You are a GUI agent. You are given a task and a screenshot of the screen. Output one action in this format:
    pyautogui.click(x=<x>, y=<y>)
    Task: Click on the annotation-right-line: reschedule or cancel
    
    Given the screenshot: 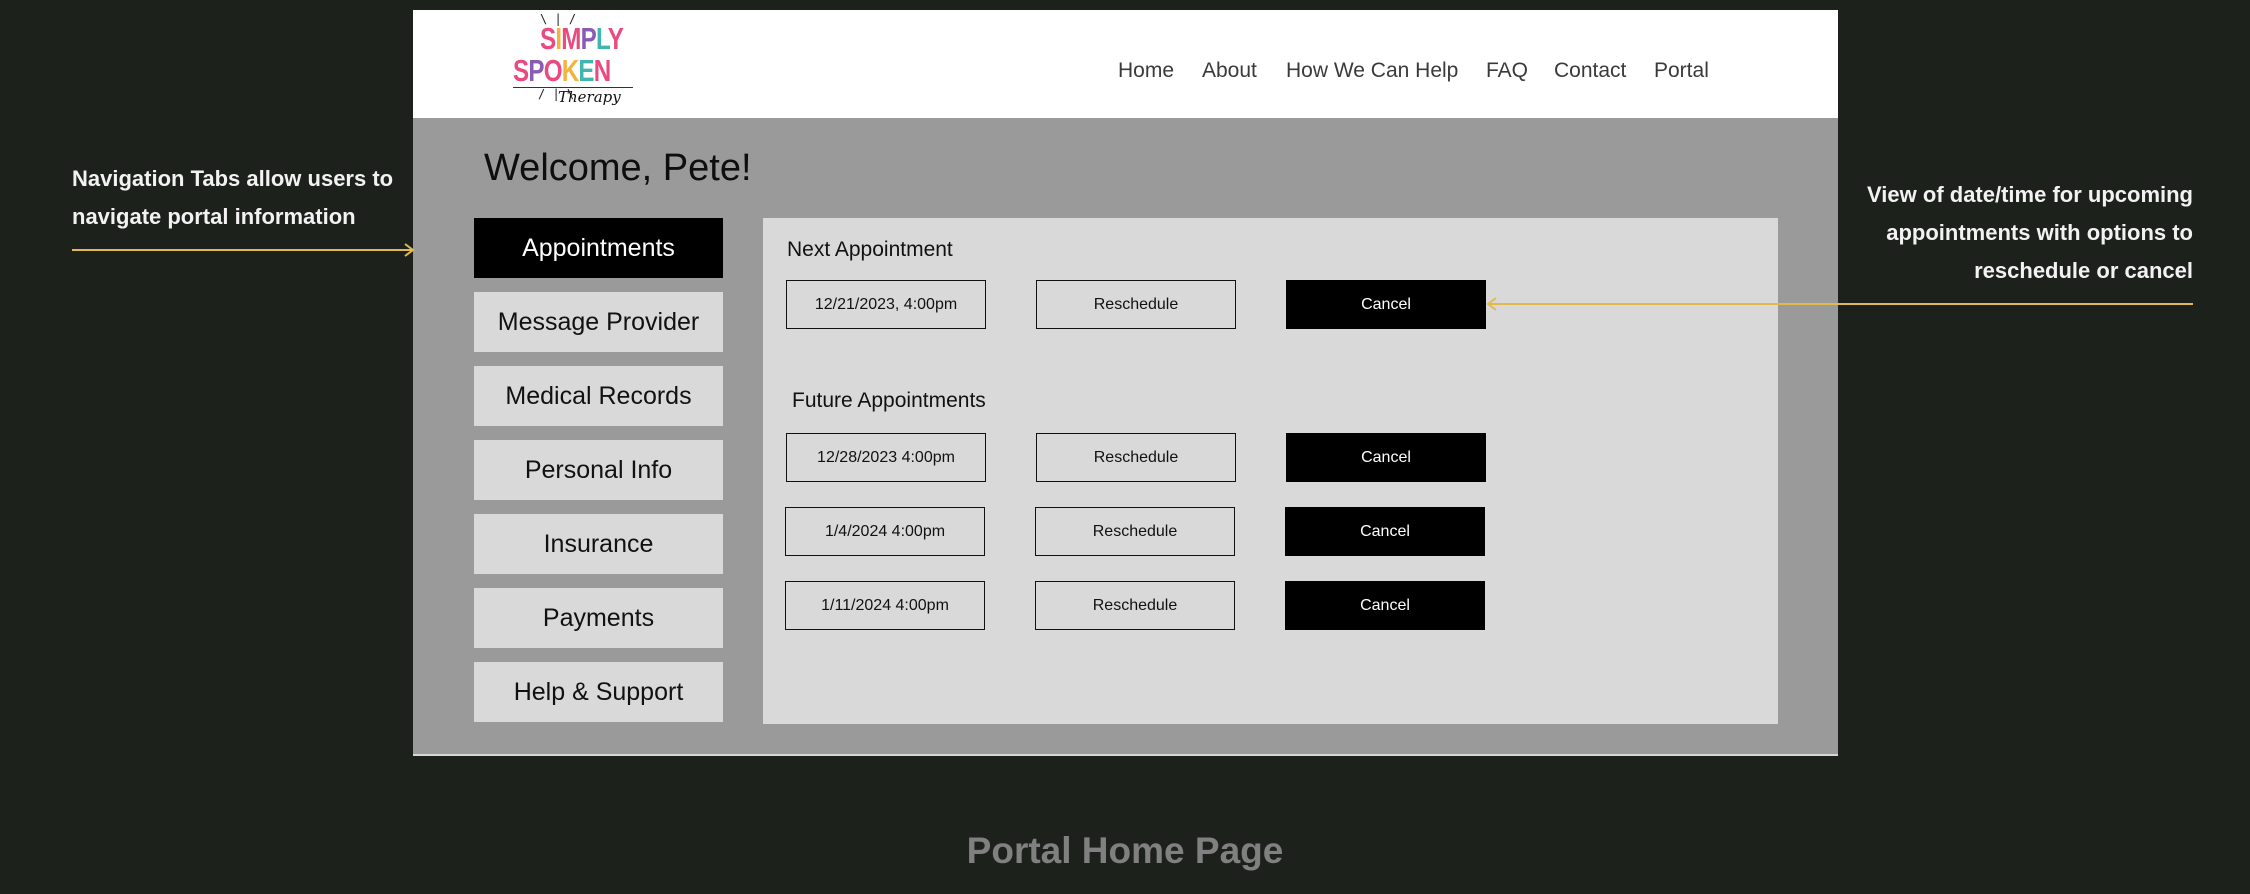 What is the action you would take?
    pyautogui.click(x=2083, y=270)
    